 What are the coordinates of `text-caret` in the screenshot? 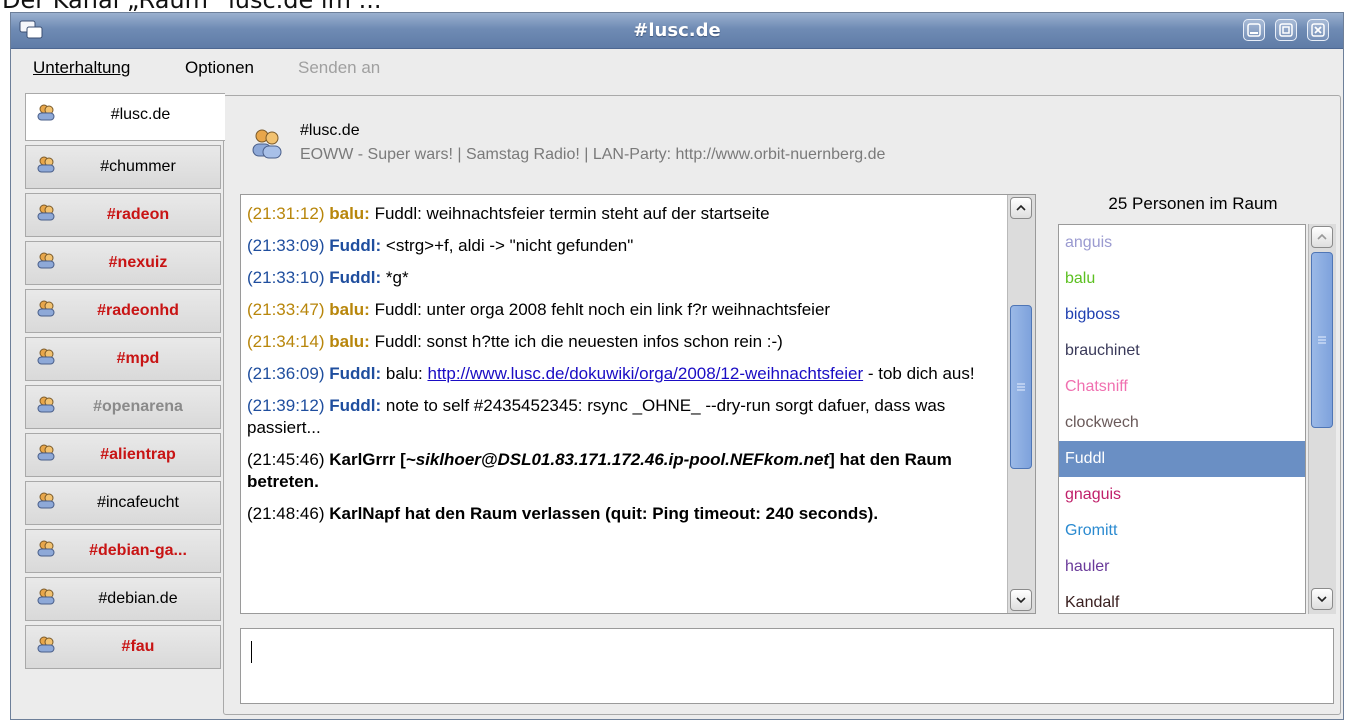 It's located at (251, 652).